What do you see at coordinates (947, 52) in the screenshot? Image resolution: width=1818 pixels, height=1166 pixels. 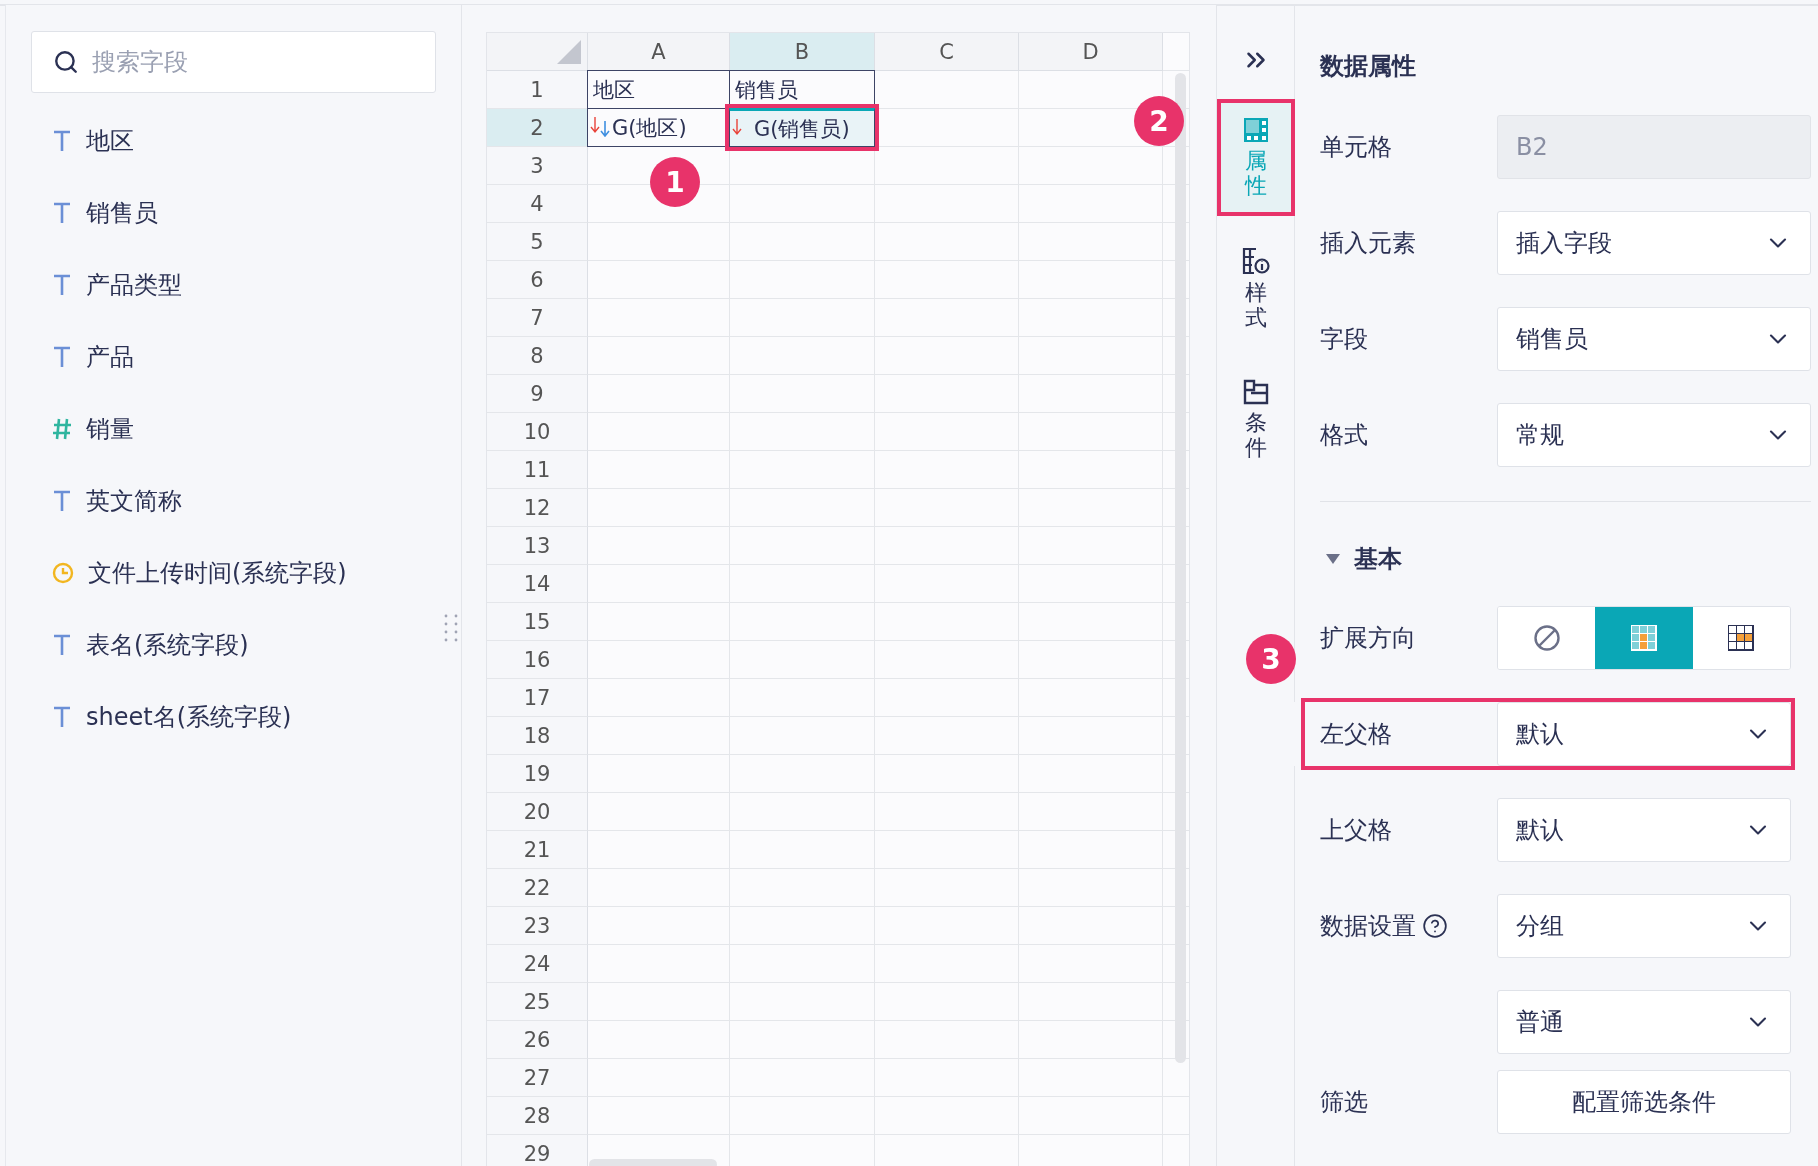 I see `column-header: C` at bounding box center [947, 52].